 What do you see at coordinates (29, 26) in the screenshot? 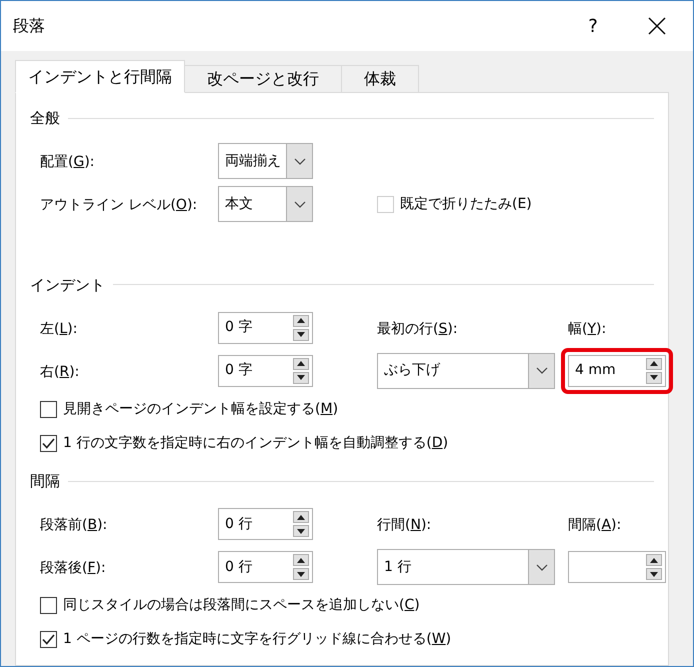
I see `window-title: 段落` at bounding box center [29, 26].